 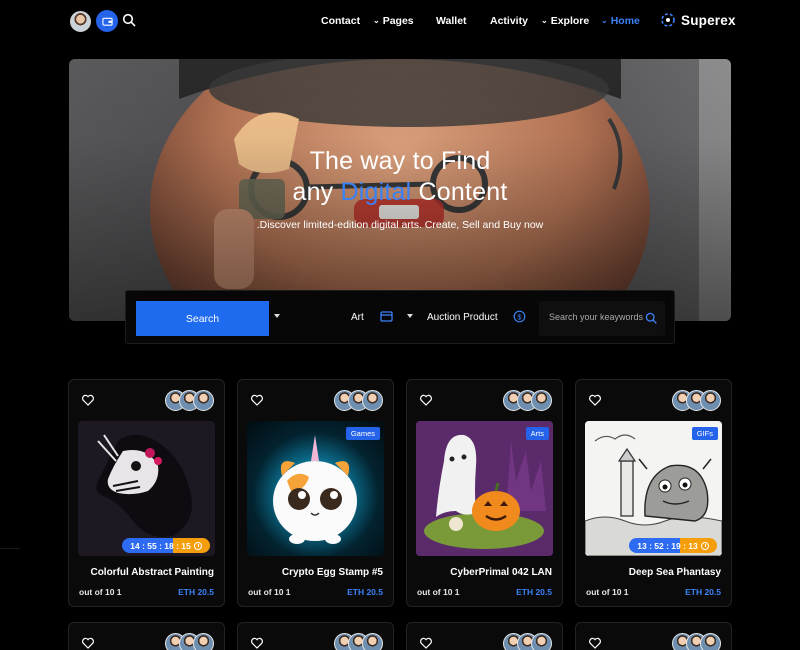 What do you see at coordinates (202, 318) in the screenshot?
I see `search-button: Search` at bounding box center [202, 318].